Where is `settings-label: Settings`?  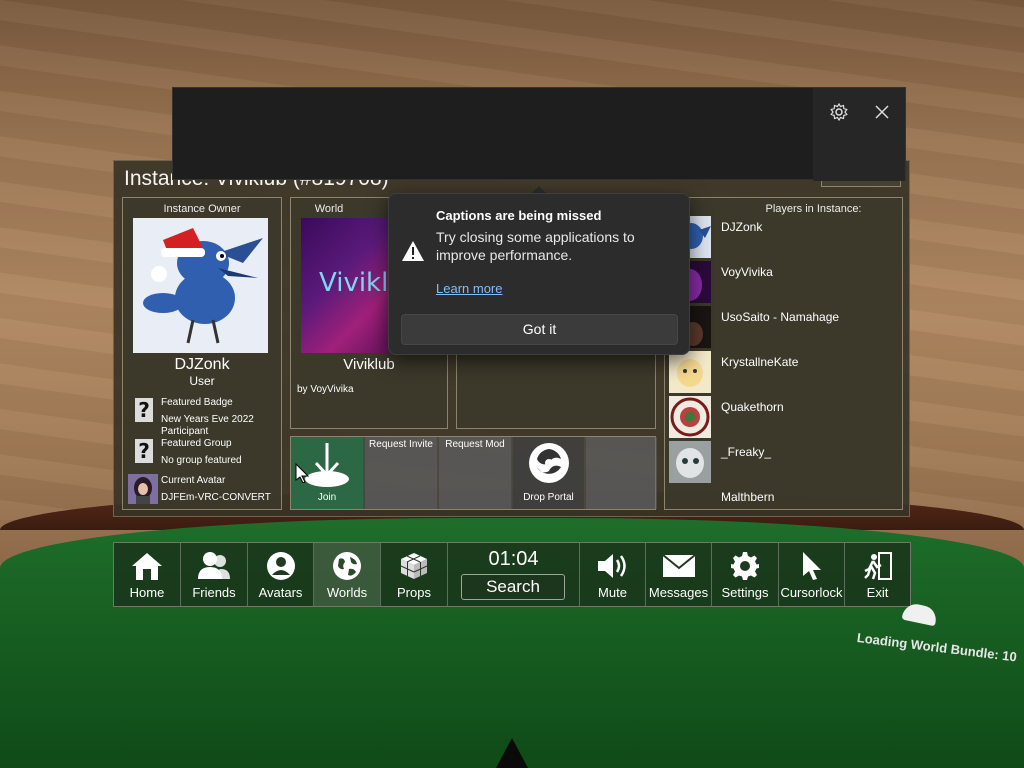 settings-label: Settings is located at coordinates (745, 592).